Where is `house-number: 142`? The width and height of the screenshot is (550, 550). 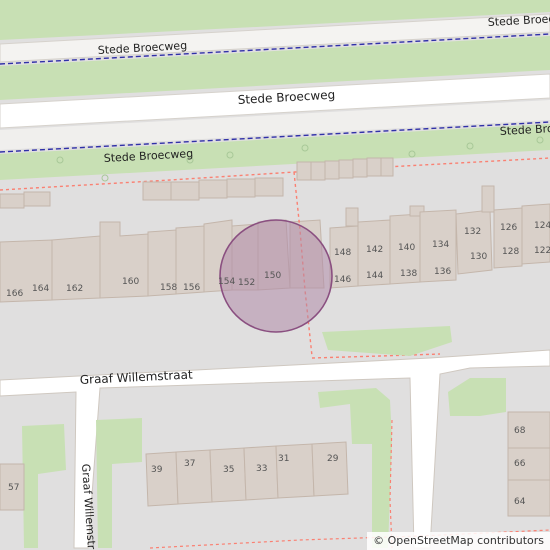
house-number: 142 is located at coordinates (374, 250).